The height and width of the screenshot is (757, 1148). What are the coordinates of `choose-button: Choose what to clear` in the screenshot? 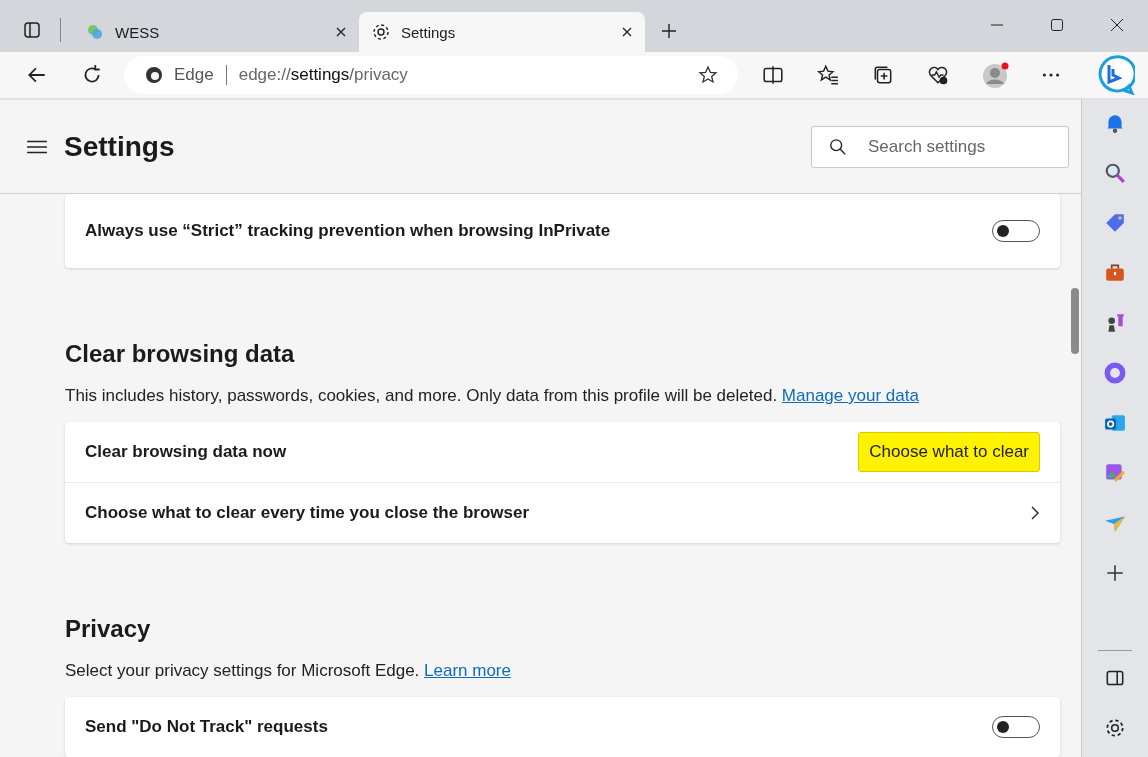 It's located at (949, 452).